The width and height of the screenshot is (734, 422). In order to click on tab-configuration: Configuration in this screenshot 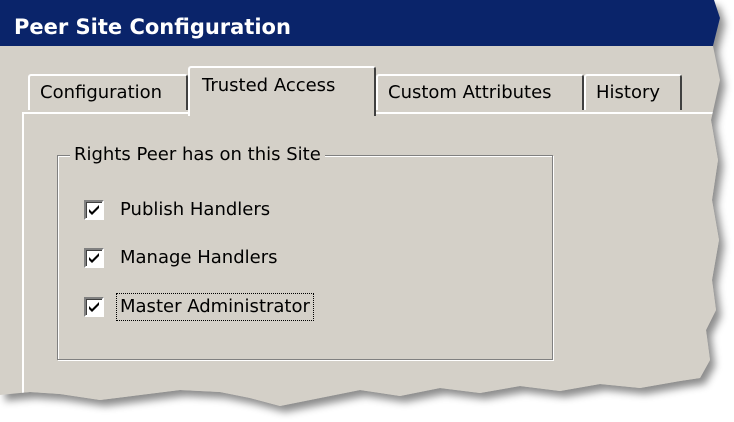, I will do `click(108, 92)`.